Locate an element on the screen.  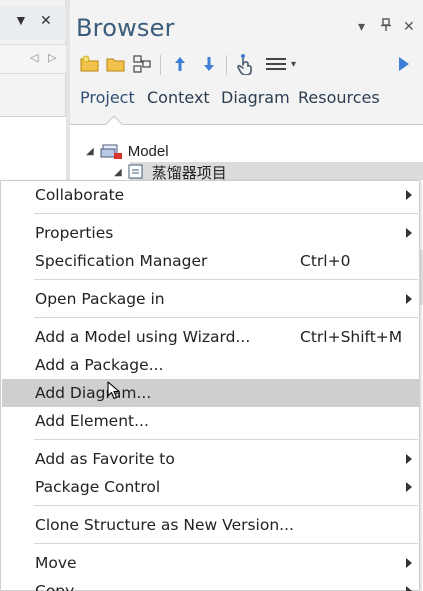
menu-item-label: Copy is located at coordinates (55, 586).